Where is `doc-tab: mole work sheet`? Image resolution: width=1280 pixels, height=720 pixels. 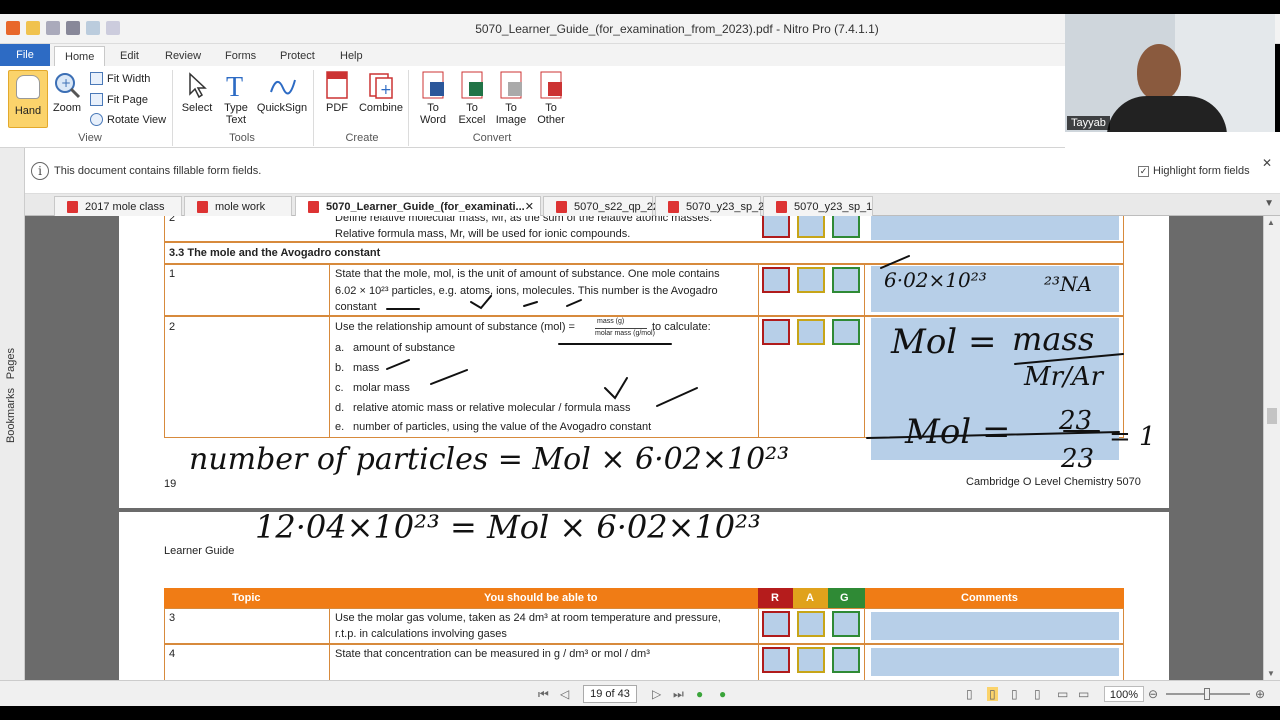 doc-tab: mole work sheet is located at coordinates (238, 214).